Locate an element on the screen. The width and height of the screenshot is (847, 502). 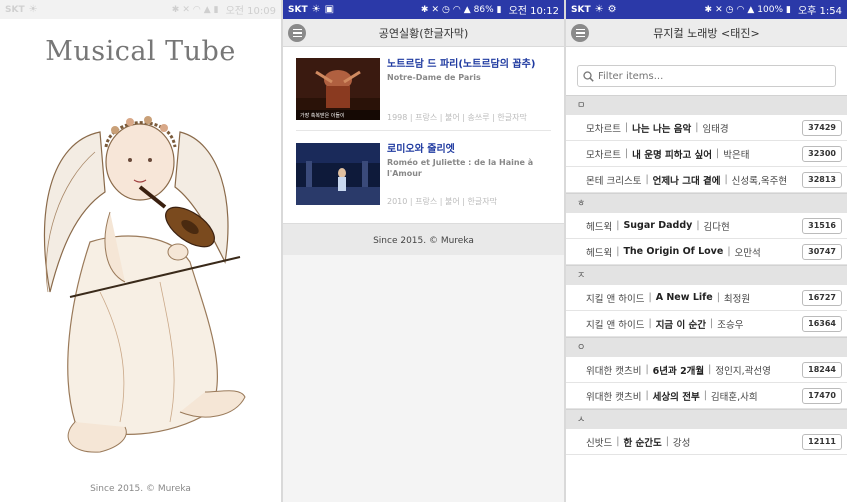
song-number-badge: 30747 is located at coordinates (822, 252).